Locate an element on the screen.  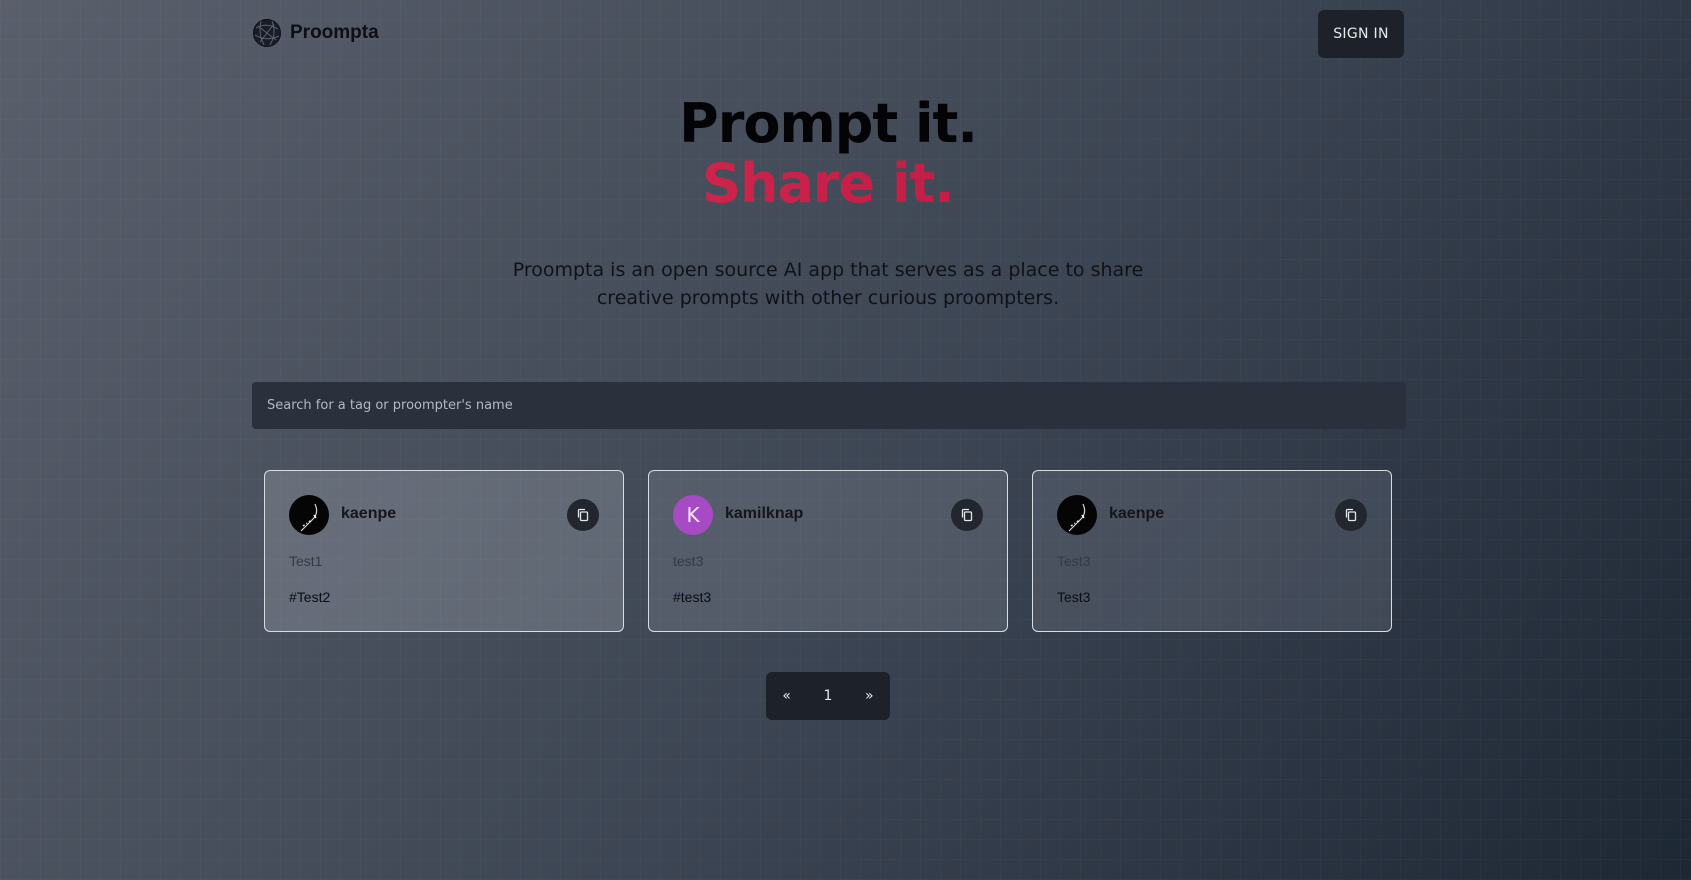
card-prompt-text: test3 is located at coordinates (688, 561).